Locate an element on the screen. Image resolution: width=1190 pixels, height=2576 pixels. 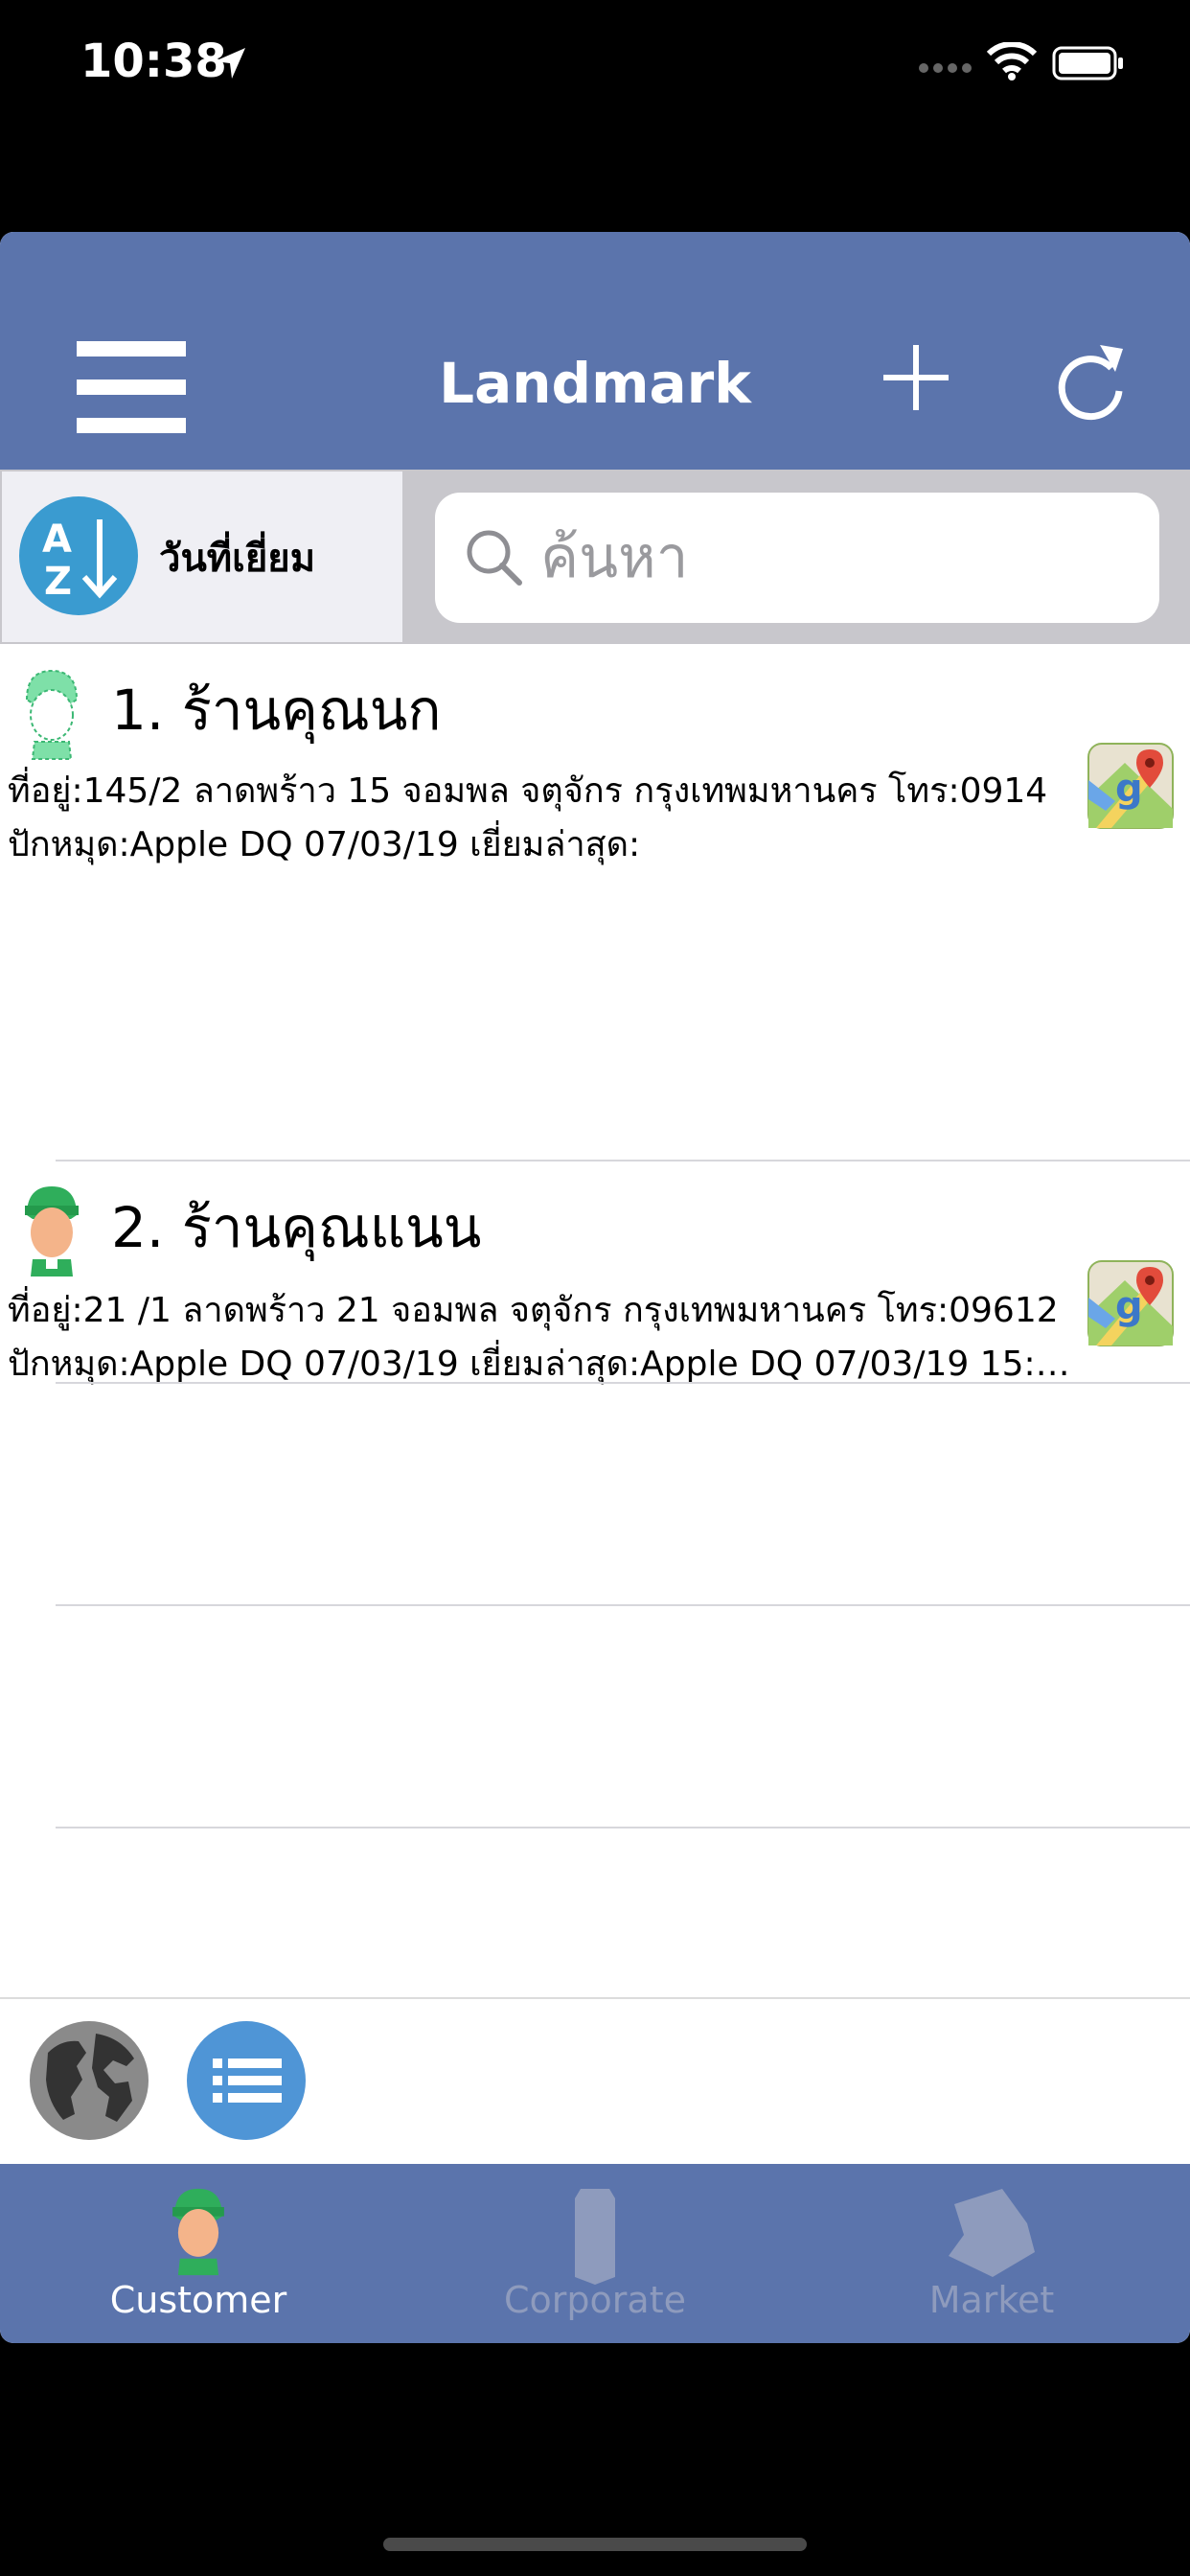
tab-market: Market is located at coordinates (991, 2253).